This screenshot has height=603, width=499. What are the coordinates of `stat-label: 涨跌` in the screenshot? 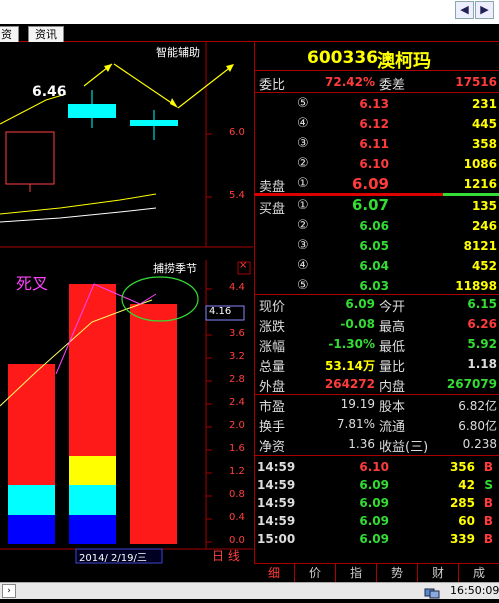 It's located at (272, 327).